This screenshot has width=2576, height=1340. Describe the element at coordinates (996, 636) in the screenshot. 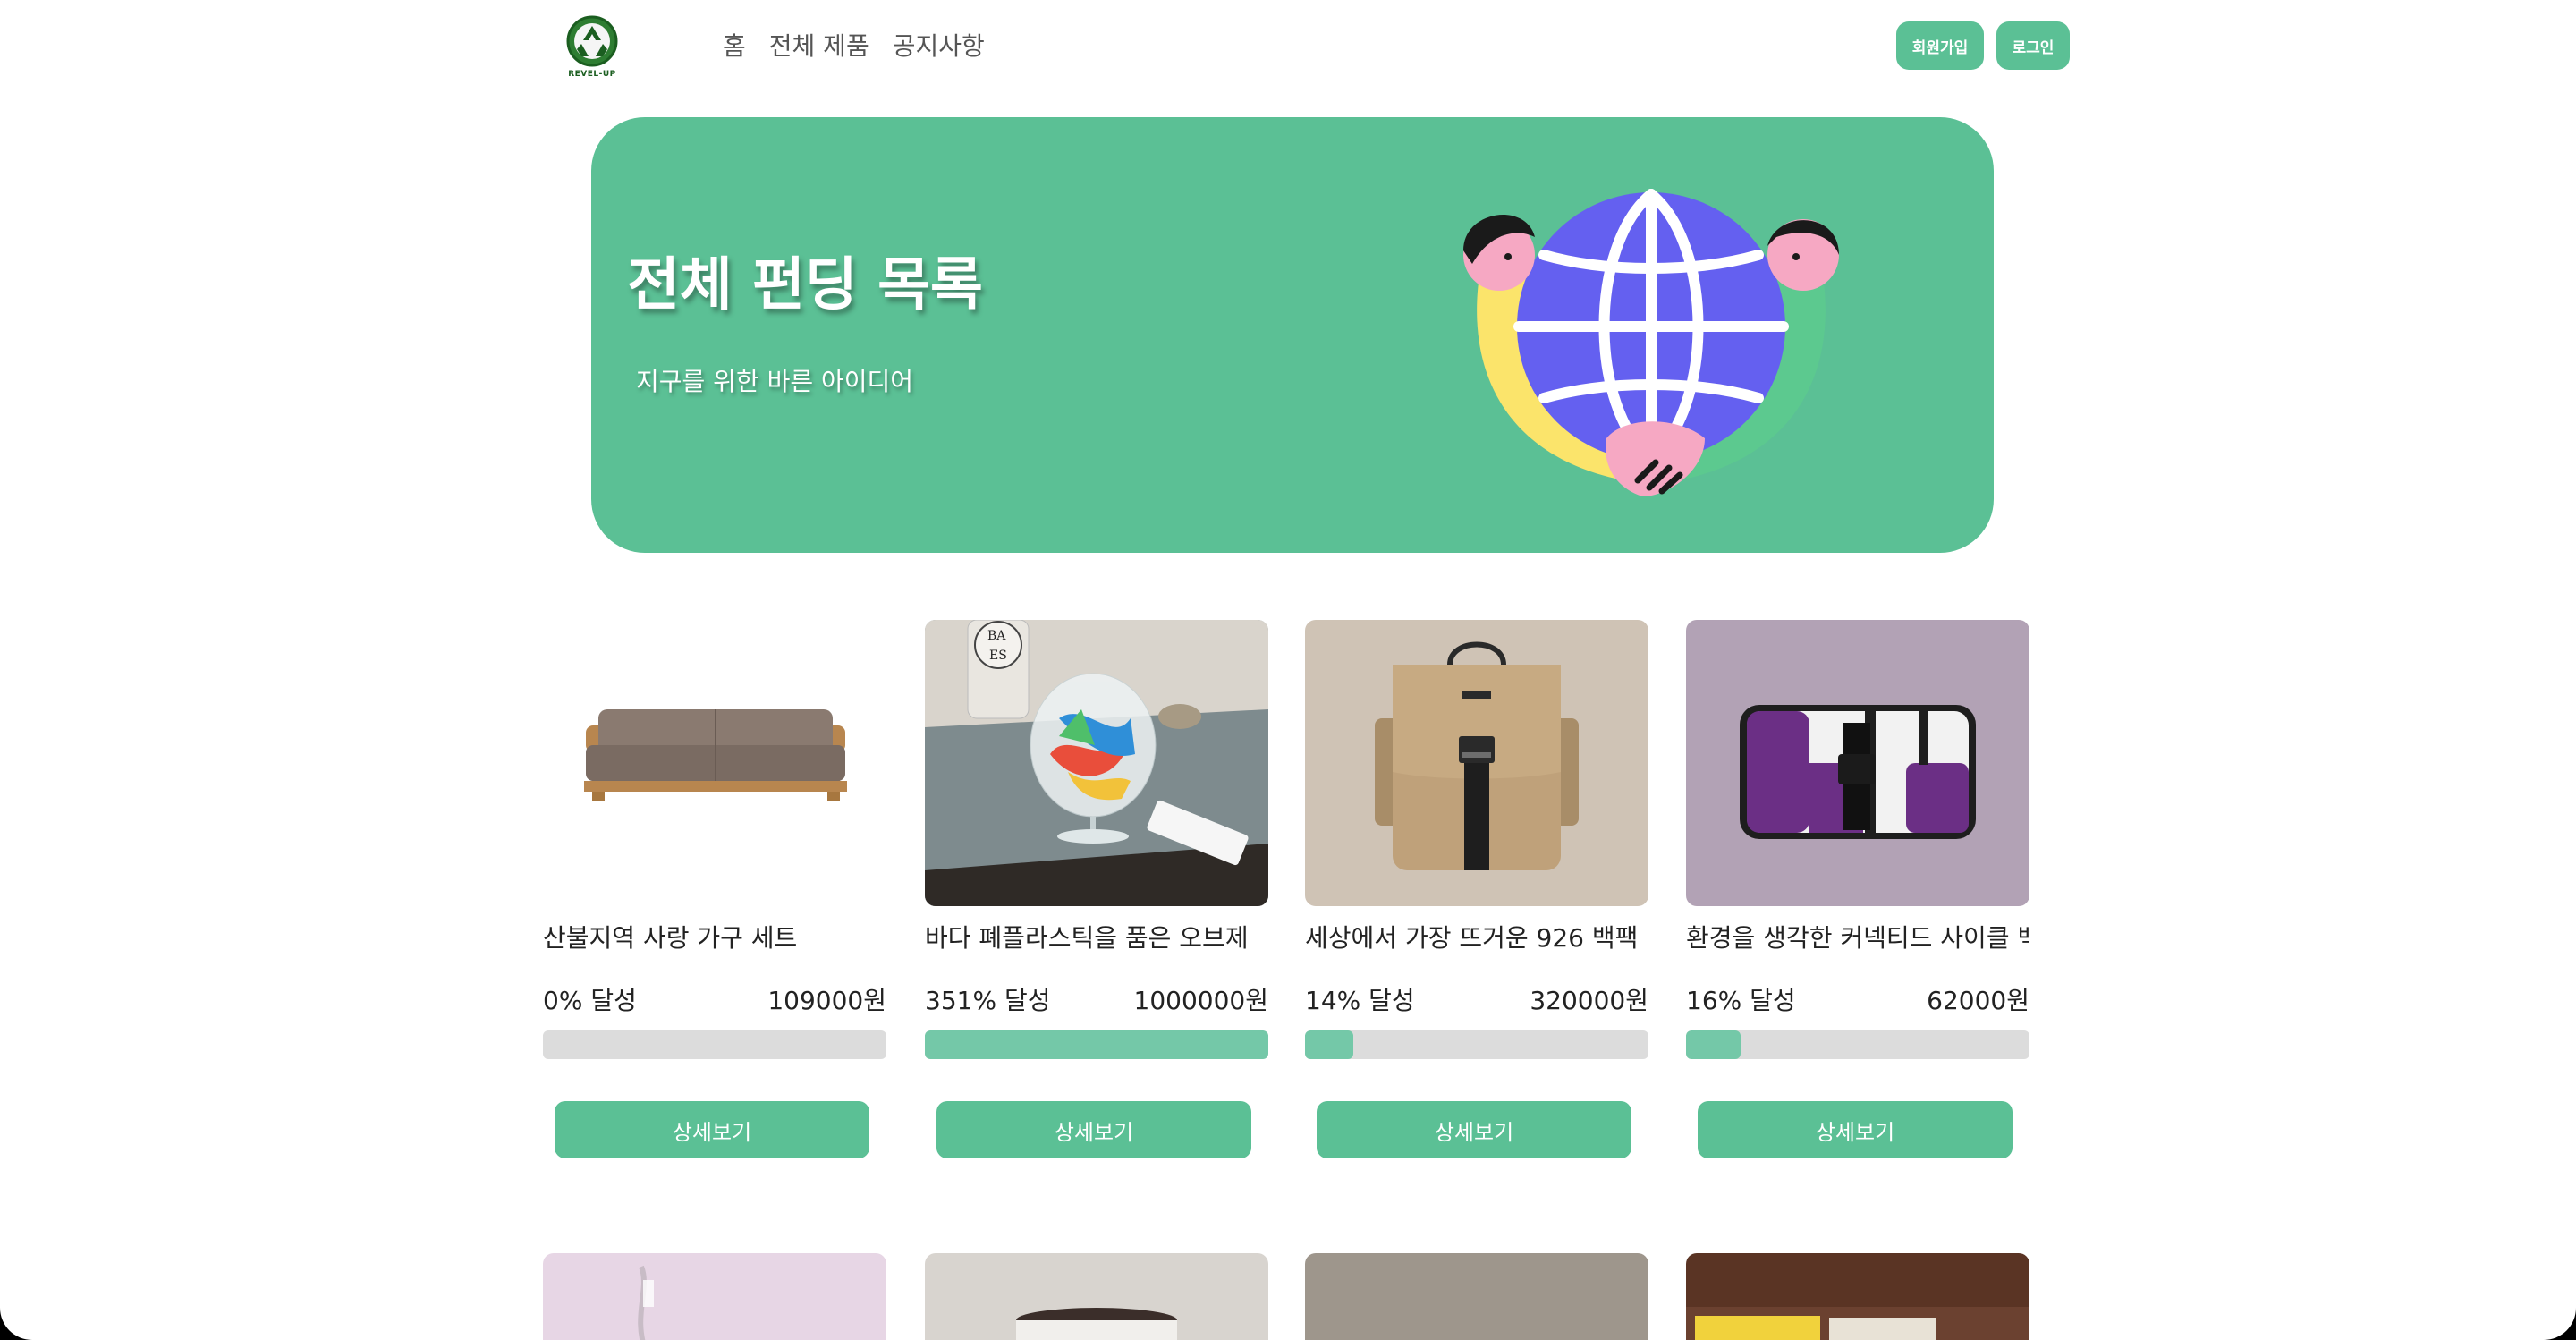

I see `svg-text: BA` at that location.